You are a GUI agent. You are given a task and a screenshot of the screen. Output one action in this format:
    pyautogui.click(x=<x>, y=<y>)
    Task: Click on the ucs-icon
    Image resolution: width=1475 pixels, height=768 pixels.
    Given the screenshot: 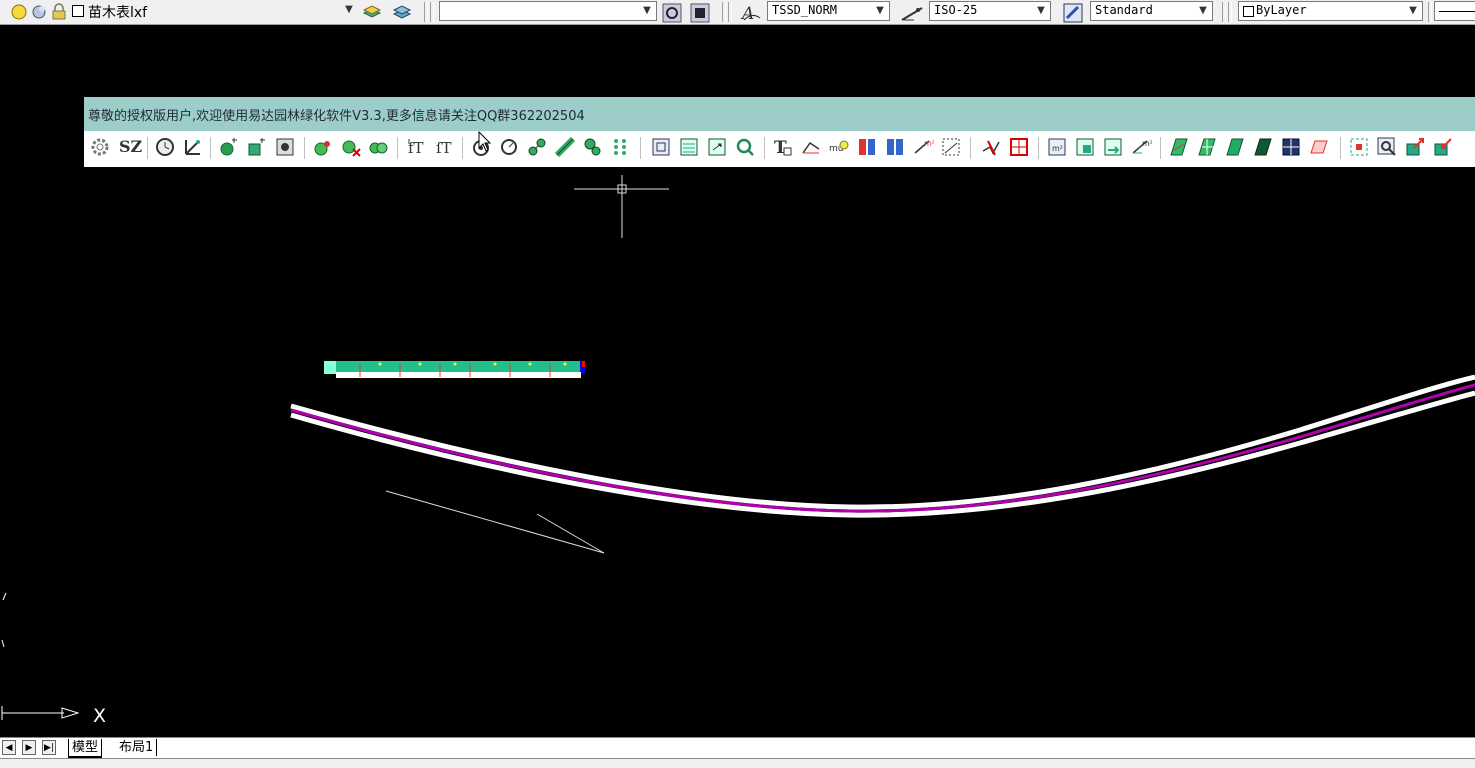 What is the action you would take?
    pyautogui.click(x=40, y=656)
    